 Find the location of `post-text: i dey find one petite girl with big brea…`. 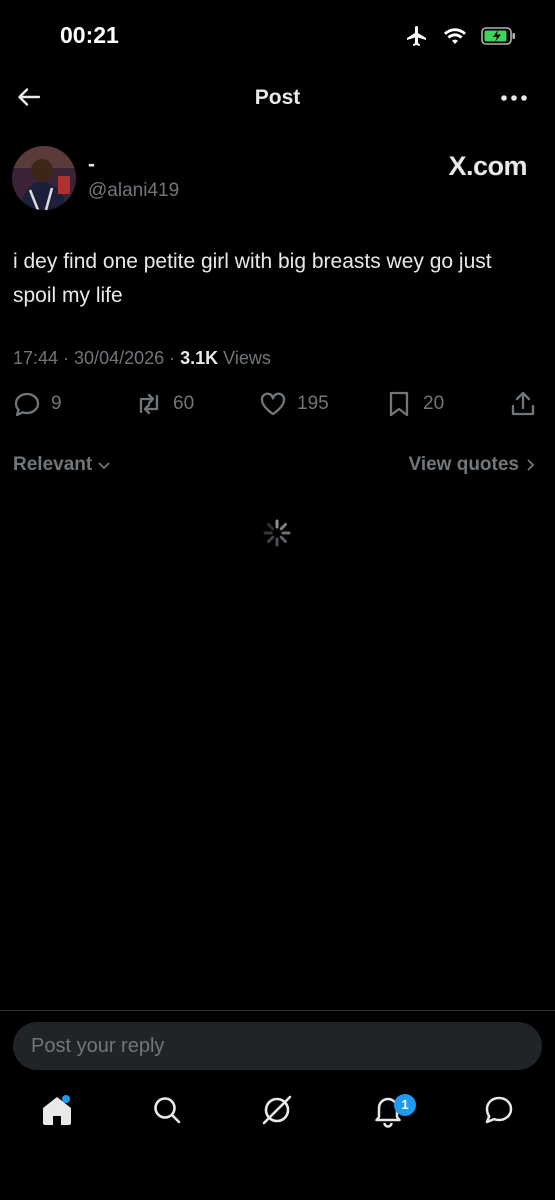

post-text: i dey find one petite girl with big brea… is located at coordinates (252, 278).